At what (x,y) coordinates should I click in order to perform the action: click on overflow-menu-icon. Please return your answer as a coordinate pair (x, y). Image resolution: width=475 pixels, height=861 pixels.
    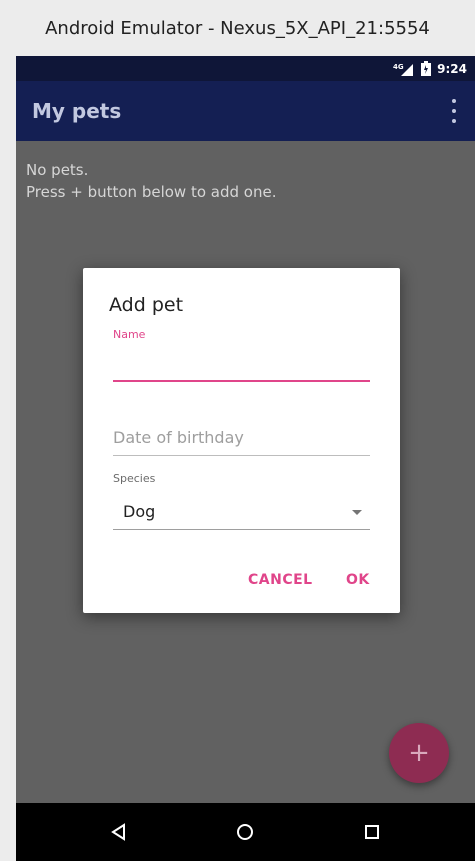
    Looking at the image, I should click on (454, 111).